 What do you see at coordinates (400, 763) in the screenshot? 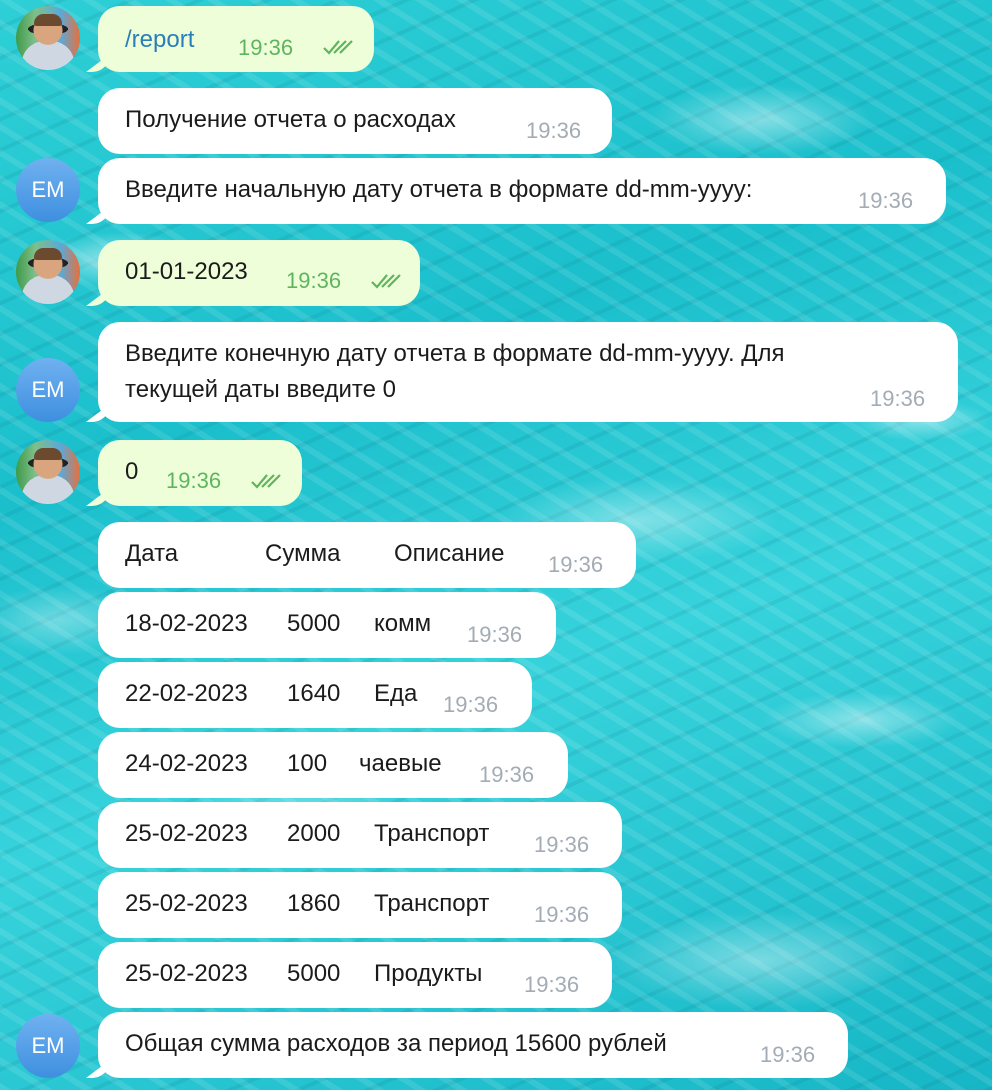
I see `row-description: чаевые` at bounding box center [400, 763].